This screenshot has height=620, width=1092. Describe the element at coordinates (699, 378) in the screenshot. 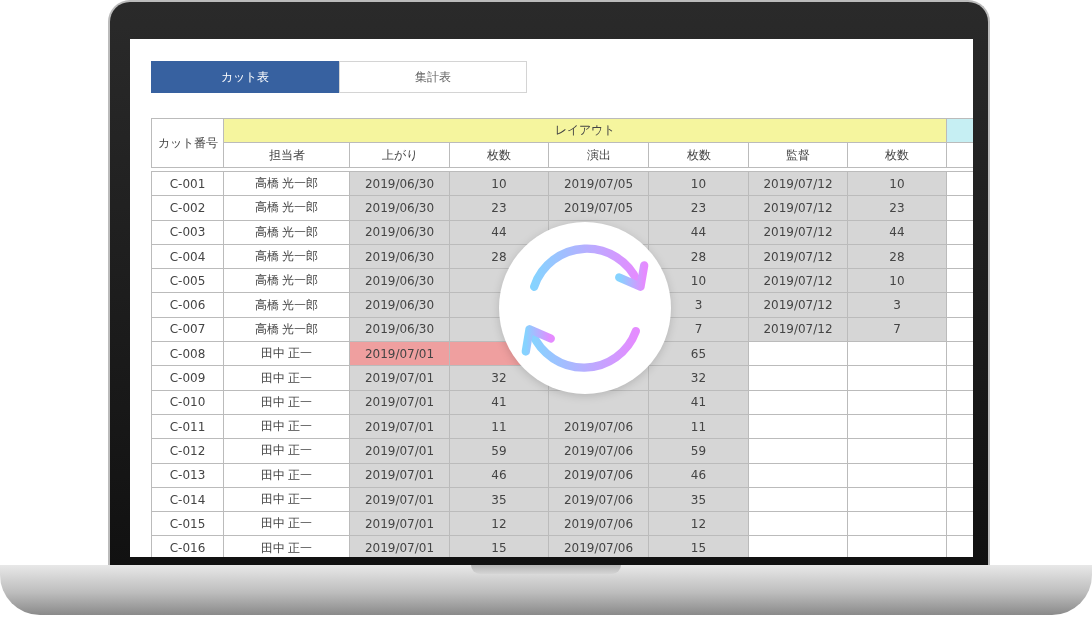

I see `table-cell: 32` at that location.